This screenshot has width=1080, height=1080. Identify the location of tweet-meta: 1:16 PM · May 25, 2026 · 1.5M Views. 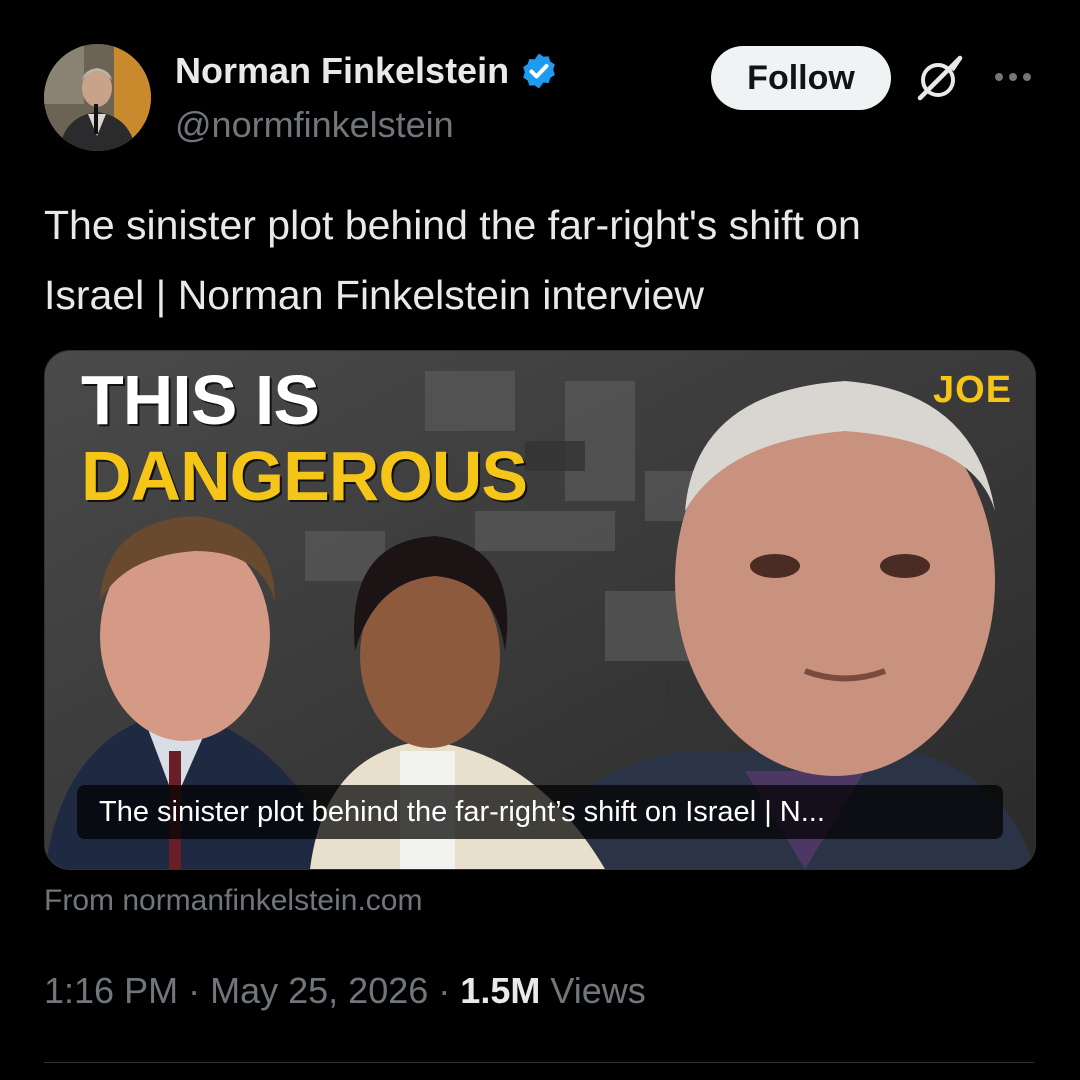
(345, 991).